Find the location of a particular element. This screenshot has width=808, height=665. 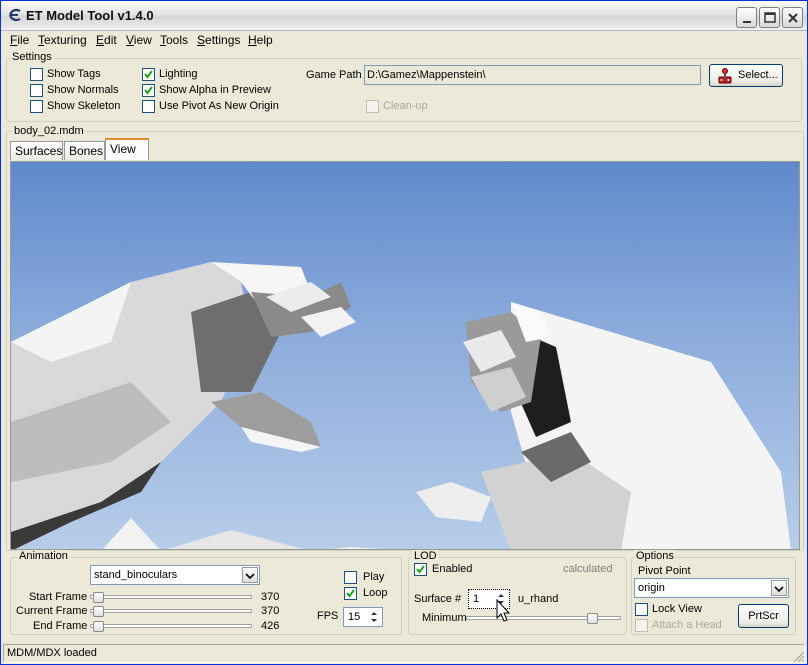

right-arm-shape is located at coordinates (453, 502).